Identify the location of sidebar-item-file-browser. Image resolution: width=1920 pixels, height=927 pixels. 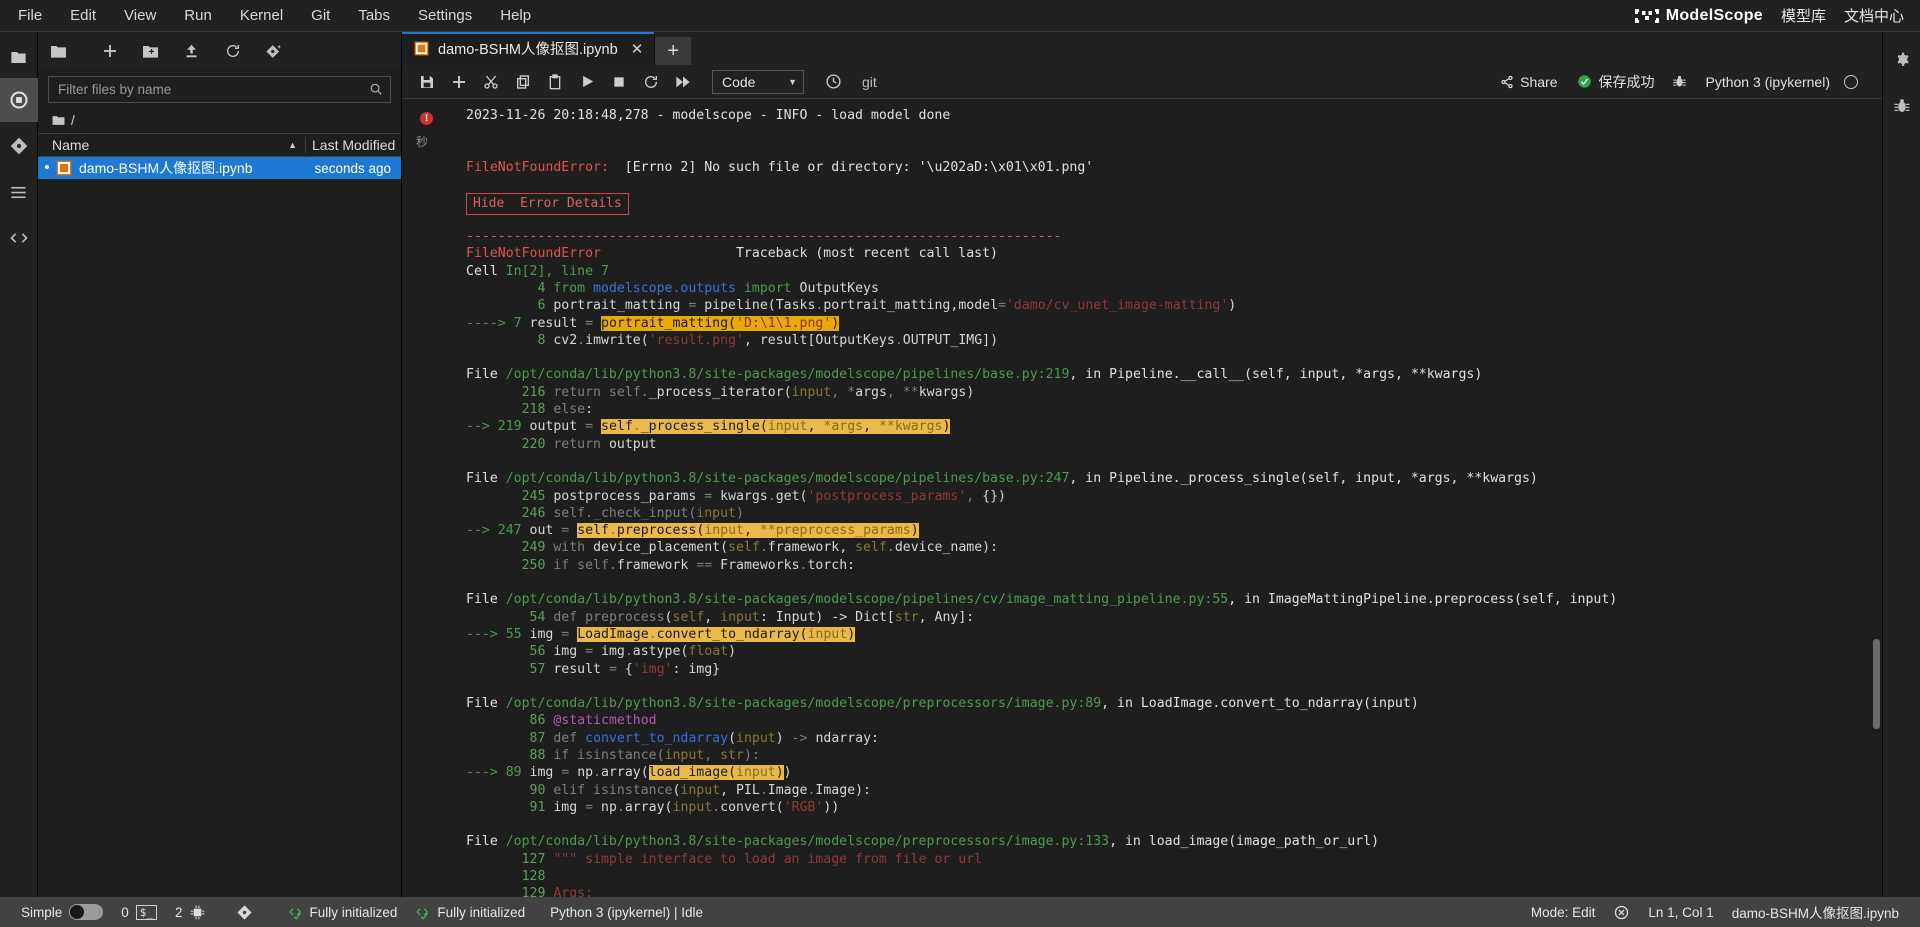
(19, 57).